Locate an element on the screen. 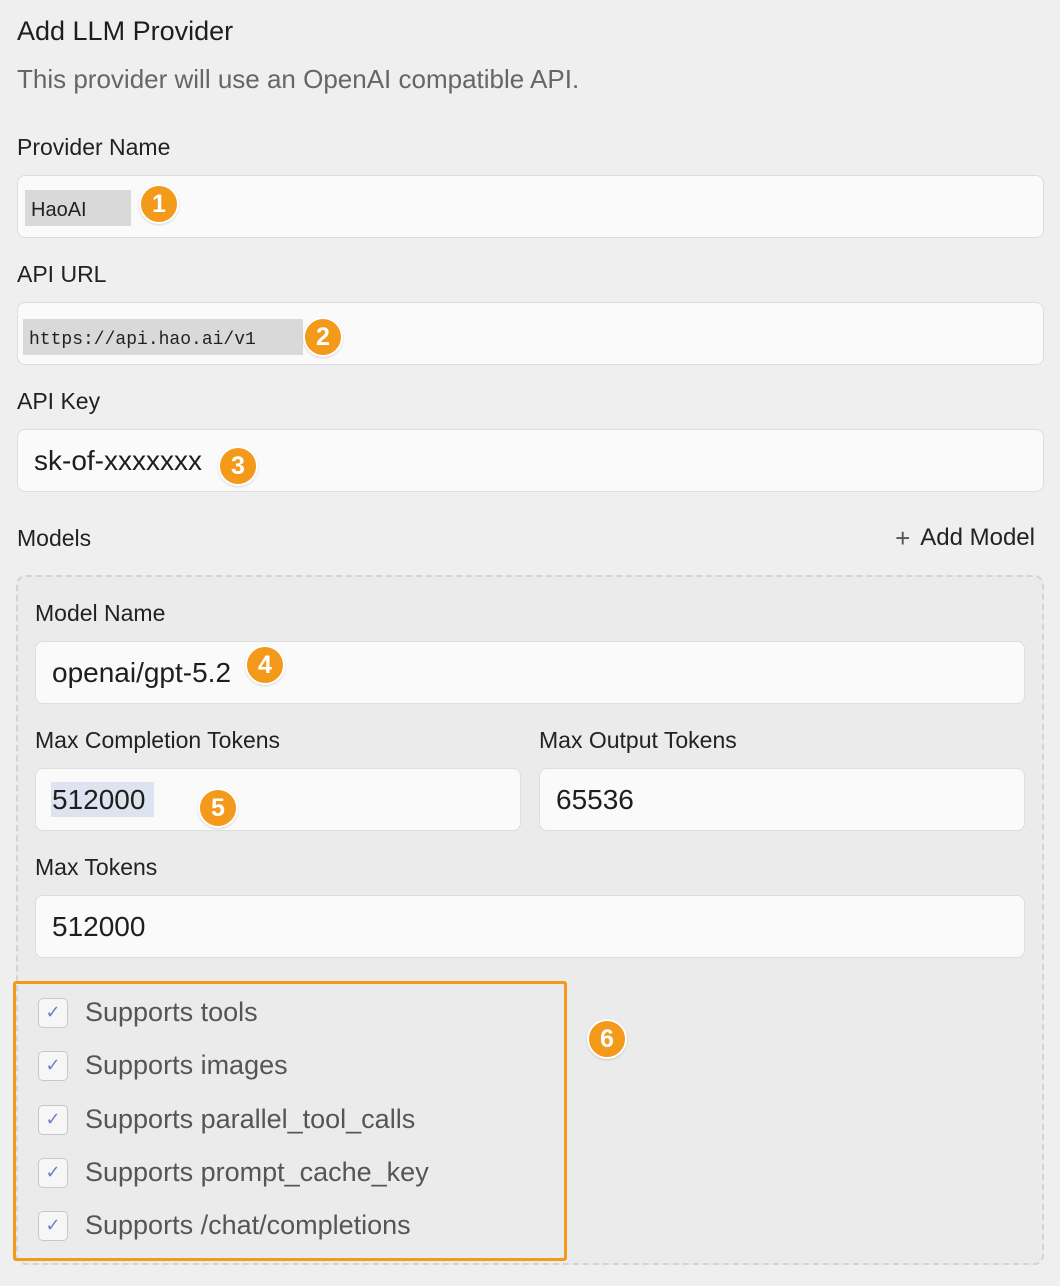 The image size is (1060, 1286). models-label: Models is located at coordinates (54, 538).